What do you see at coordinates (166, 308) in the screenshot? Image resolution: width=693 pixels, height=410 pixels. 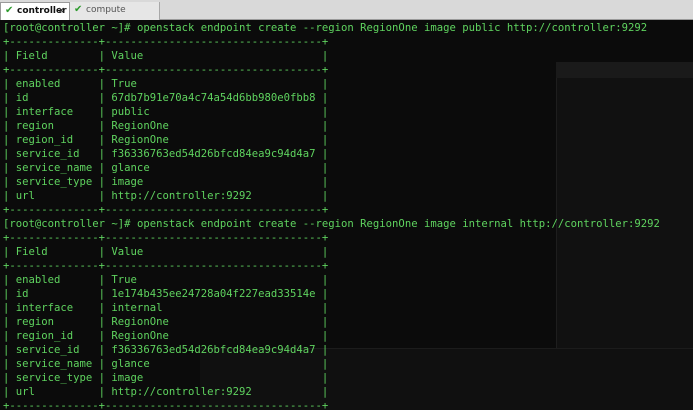 I see `table-row-text: | interface | internal |` at bounding box center [166, 308].